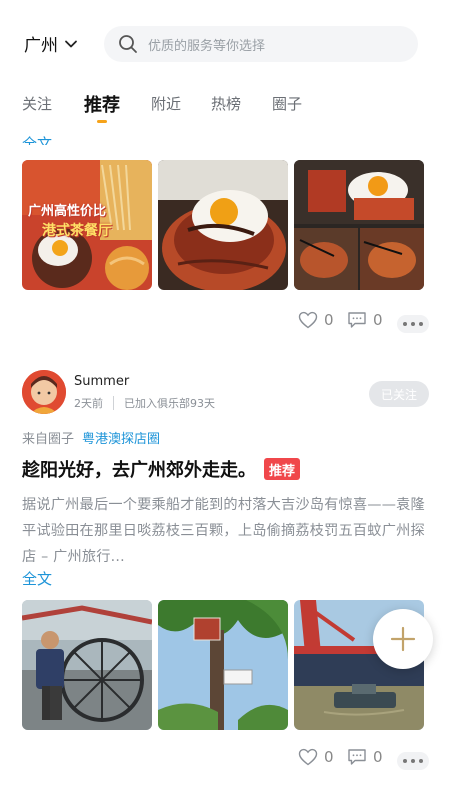 This screenshot has width=450, height=800. I want to click on tab-label: 附近, so click(166, 104).